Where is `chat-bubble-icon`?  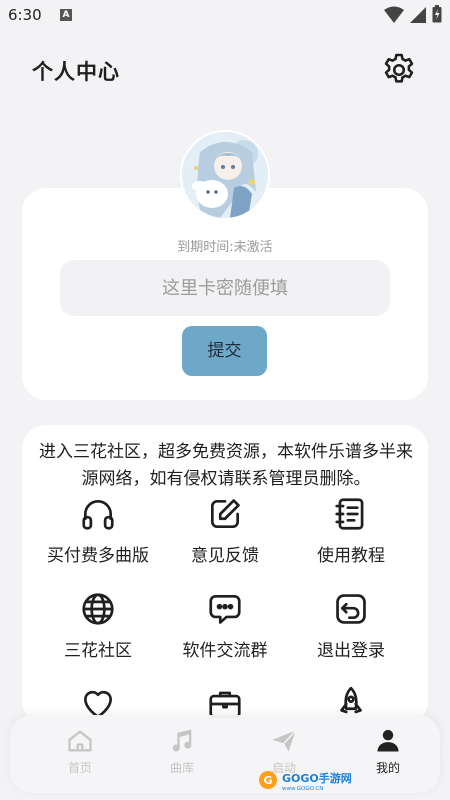 chat-bubble-icon is located at coordinates (225, 609).